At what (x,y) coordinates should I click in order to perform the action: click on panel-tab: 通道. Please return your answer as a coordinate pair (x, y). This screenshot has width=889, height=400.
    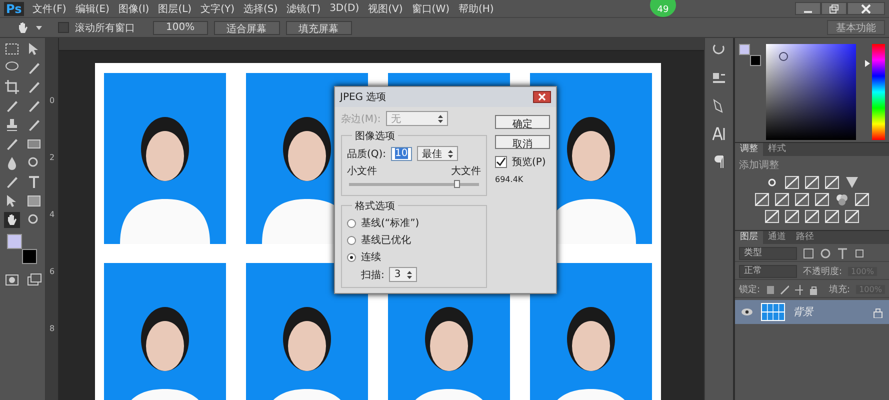
    Looking at the image, I should click on (777, 237).